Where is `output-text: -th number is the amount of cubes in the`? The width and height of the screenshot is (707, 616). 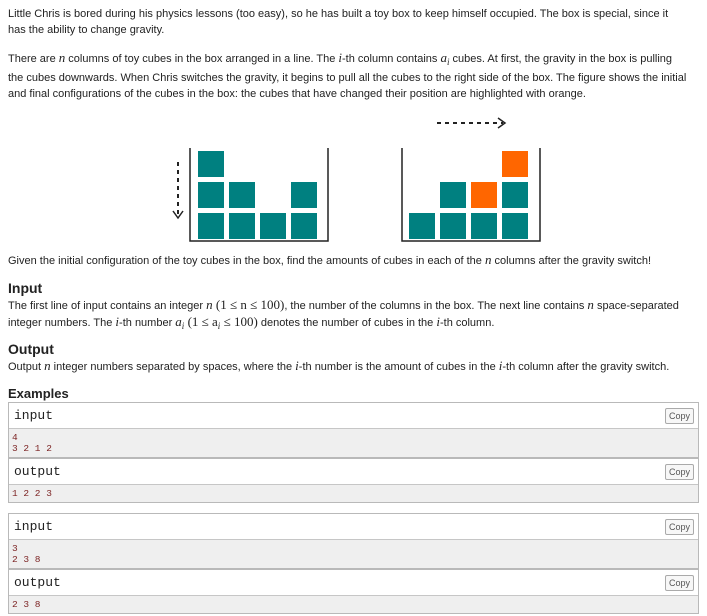
output-text: -th number is the amount of cubes in the is located at coordinates (398, 367).